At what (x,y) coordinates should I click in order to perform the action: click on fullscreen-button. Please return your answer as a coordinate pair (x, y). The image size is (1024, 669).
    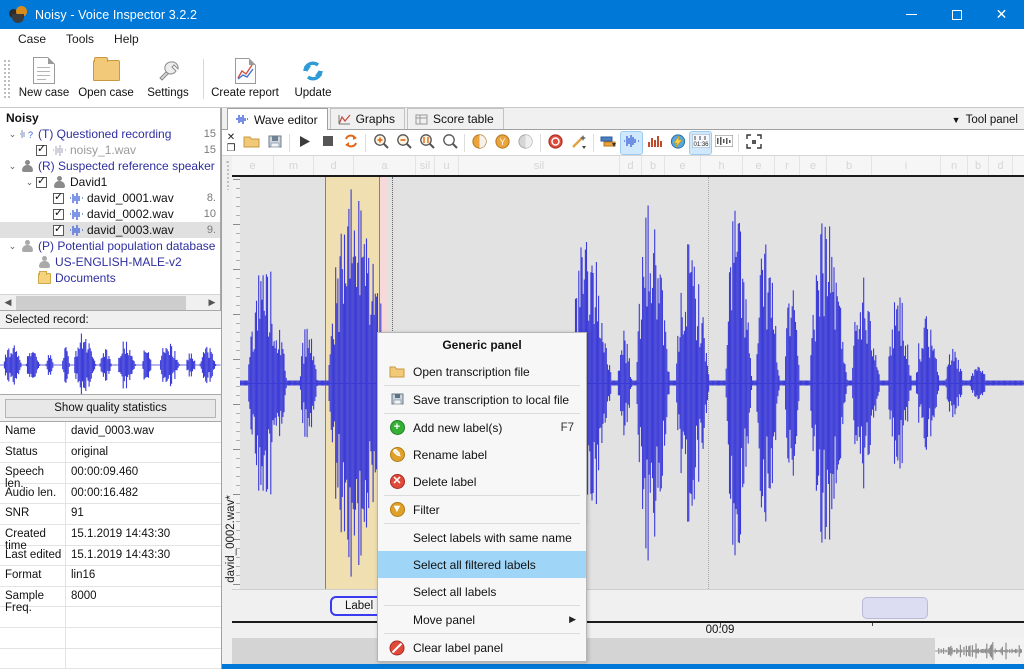
    Looking at the image, I should click on (753, 143).